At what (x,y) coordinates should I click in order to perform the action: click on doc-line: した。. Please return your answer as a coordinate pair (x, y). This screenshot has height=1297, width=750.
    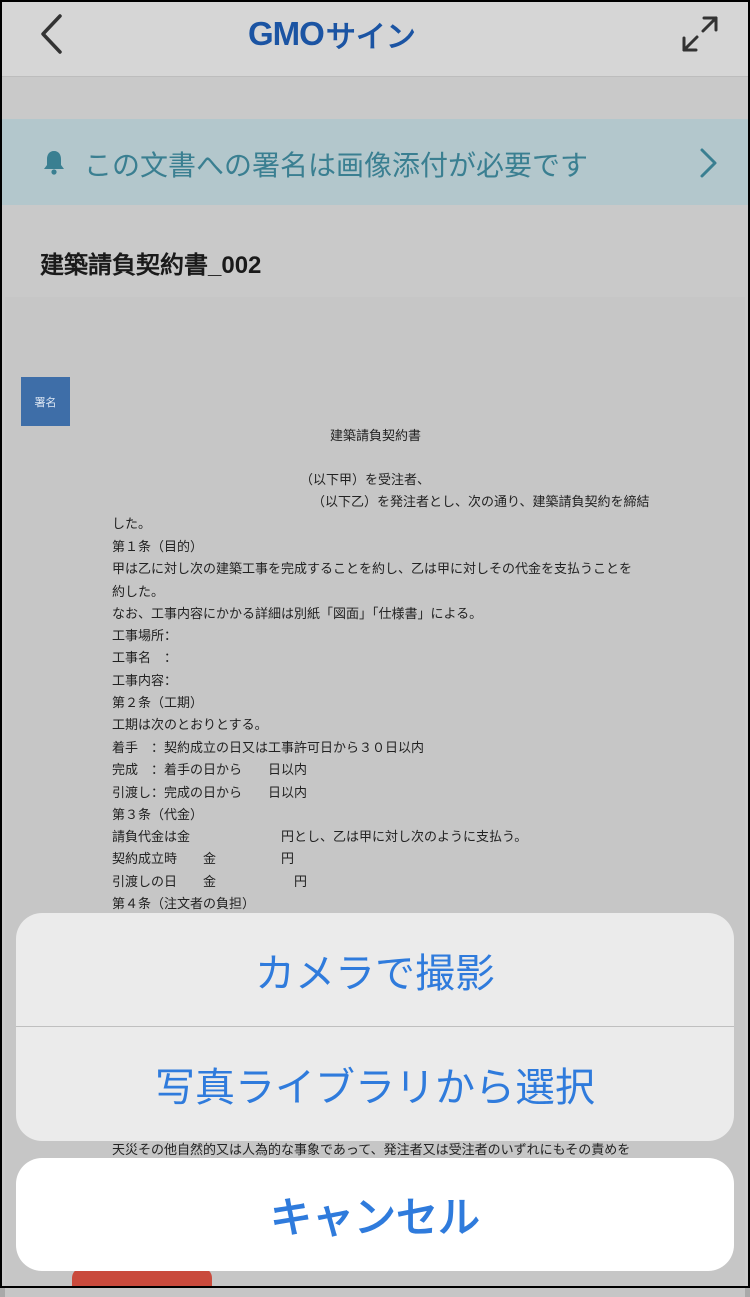
    Looking at the image, I should click on (132, 524).